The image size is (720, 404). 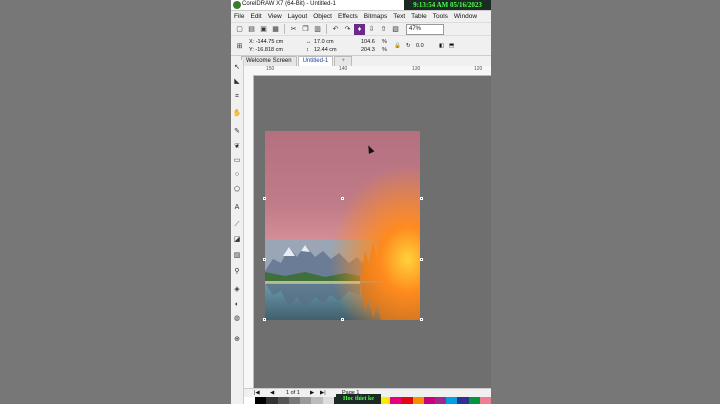 What do you see at coordinates (451, 46) in the screenshot?
I see `mirror-vertical-icon: ⬒` at bounding box center [451, 46].